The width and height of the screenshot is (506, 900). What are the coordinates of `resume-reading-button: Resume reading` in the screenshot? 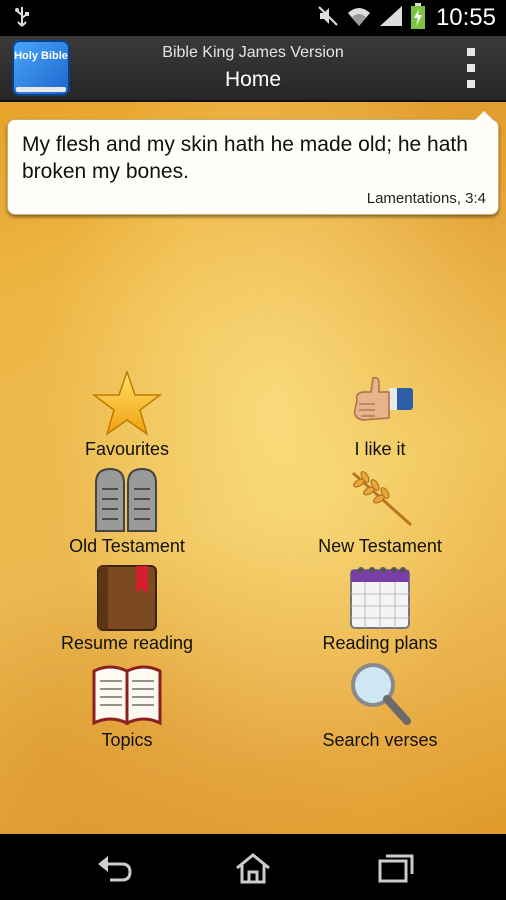 It's located at (127, 611).